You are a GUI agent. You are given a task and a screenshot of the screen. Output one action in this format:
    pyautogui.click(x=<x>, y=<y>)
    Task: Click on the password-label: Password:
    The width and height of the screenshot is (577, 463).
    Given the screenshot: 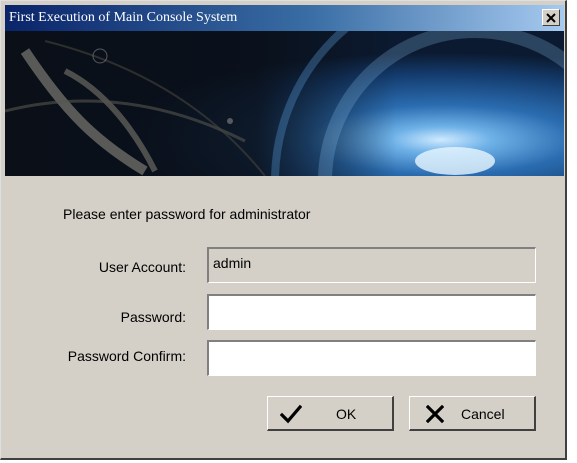 What is the action you would take?
    pyautogui.click(x=153, y=317)
    